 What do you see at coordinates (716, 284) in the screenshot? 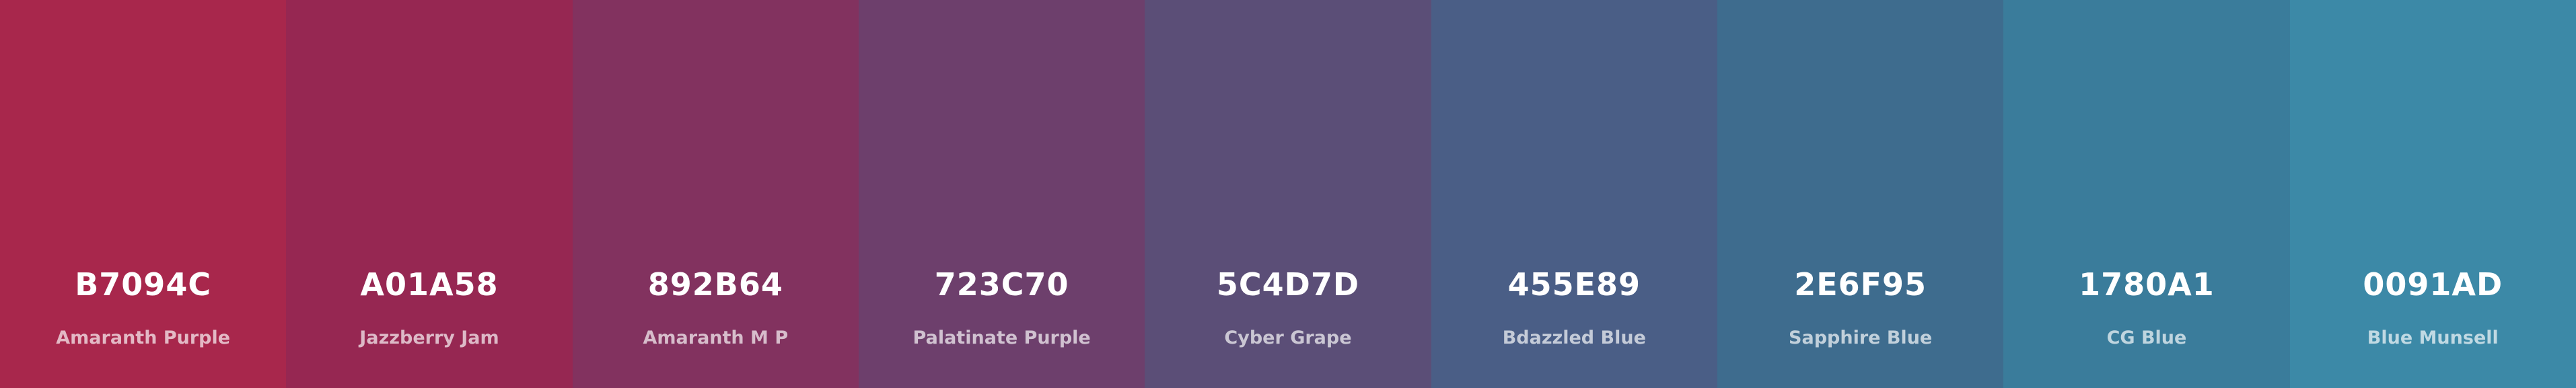
I see `hex-code: 892B64` at bounding box center [716, 284].